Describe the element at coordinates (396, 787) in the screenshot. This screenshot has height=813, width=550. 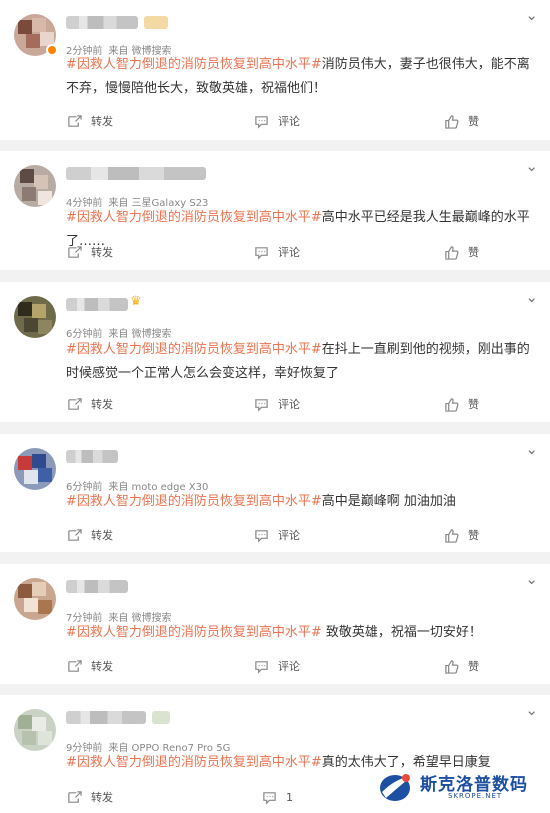
I see `watermark-logo-icon` at that location.